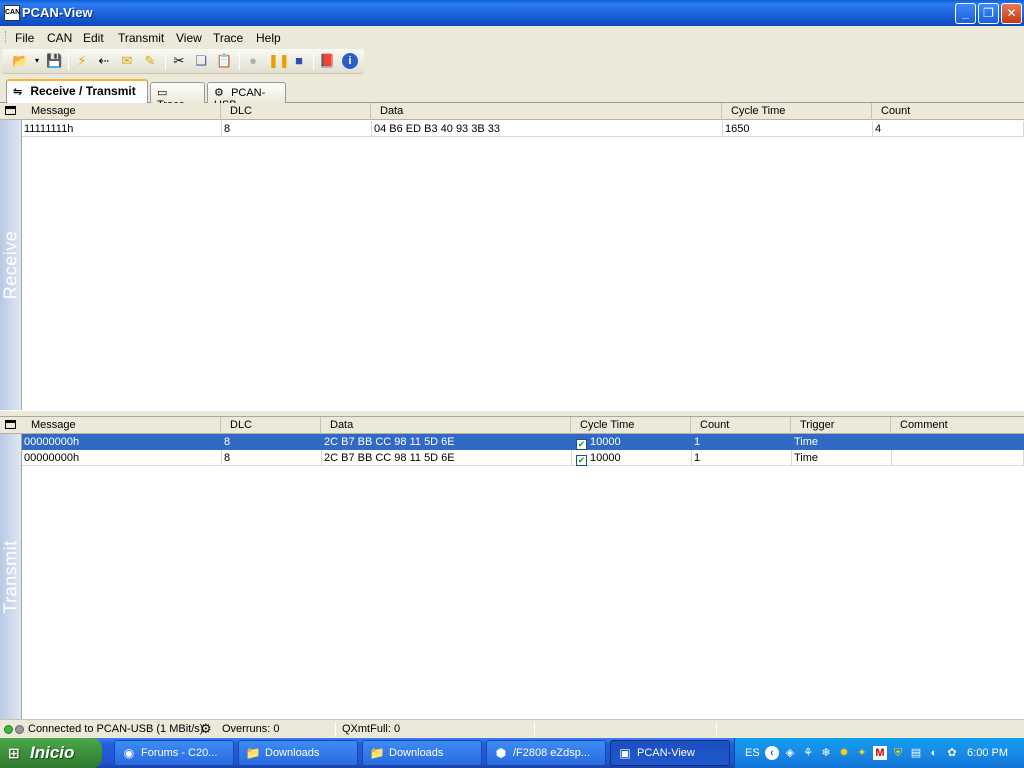 Image resolution: width=1024 pixels, height=768 pixels. I want to click on clock: 6:00 PM, so click(987, 753).